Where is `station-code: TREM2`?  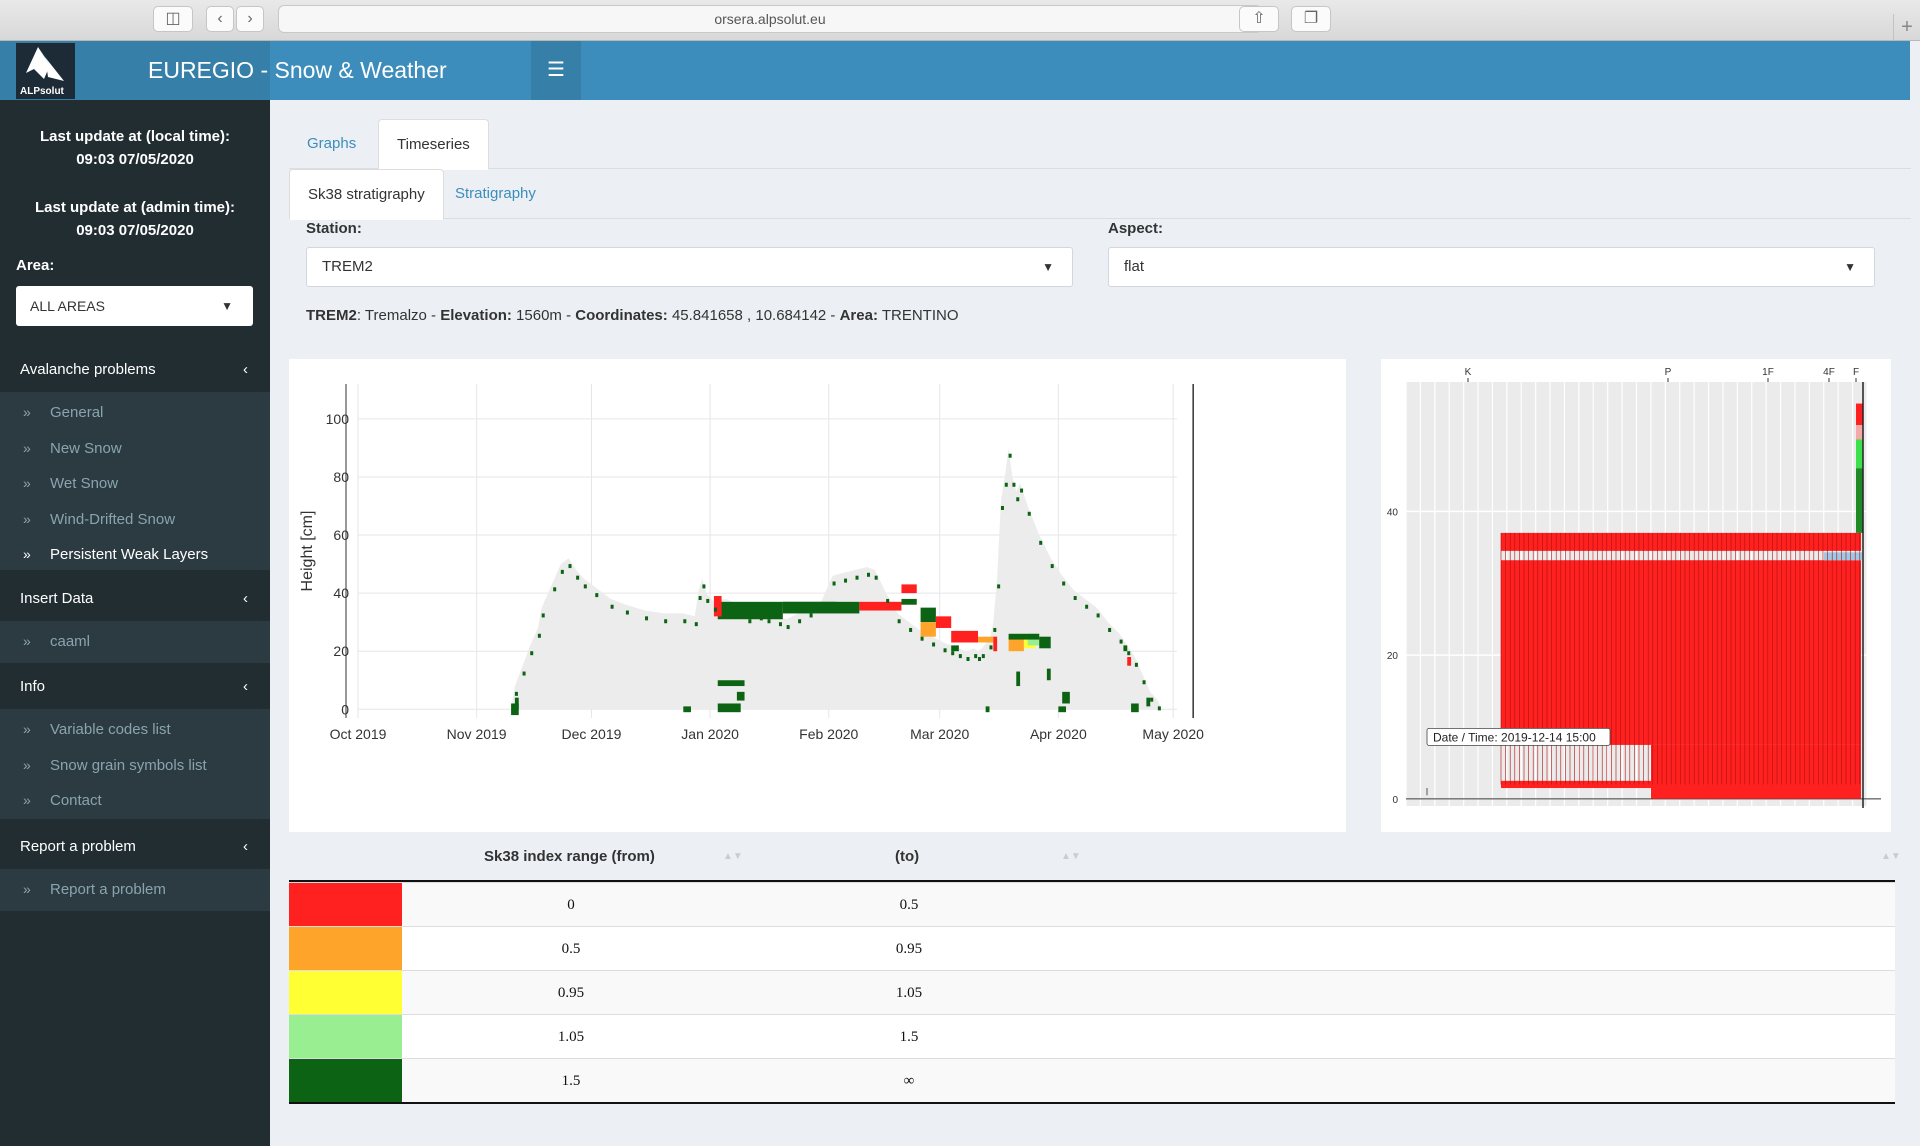
station-code: TREM2 is located at coordinates (331, 315).